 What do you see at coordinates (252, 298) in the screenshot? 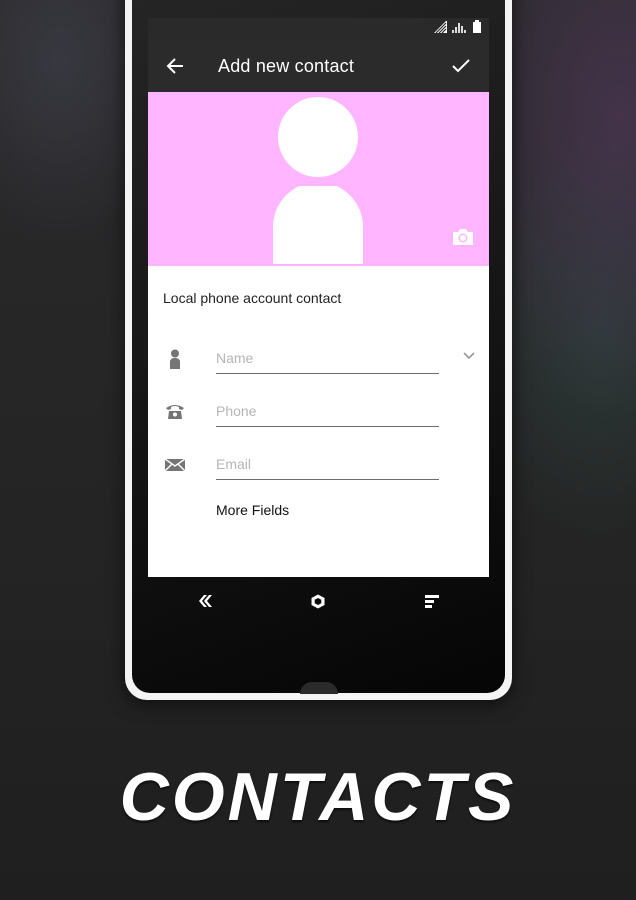
I see `account-label: Local phone account contact` at bounding box center [252, 298].